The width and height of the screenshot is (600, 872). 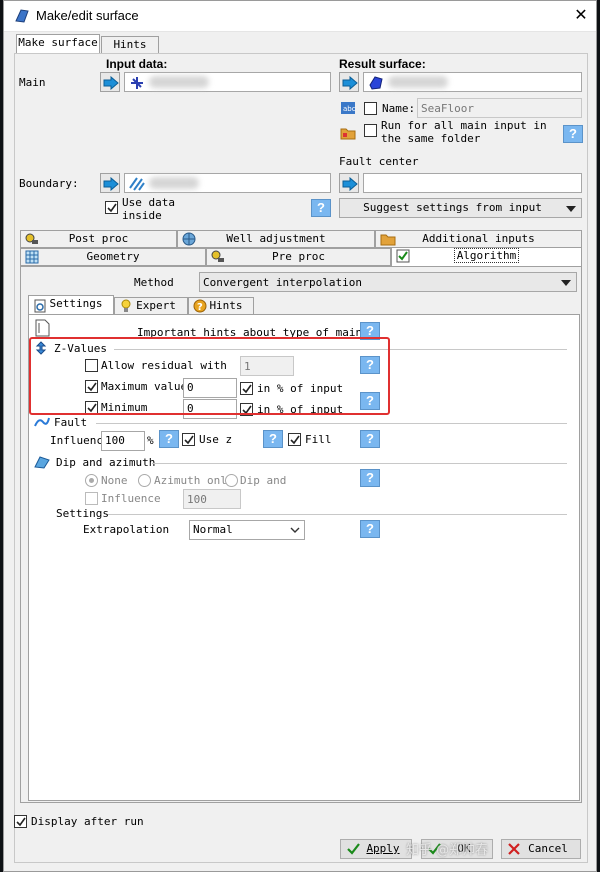 I want to click on question-icon: ?, so click(x=200, y=306).